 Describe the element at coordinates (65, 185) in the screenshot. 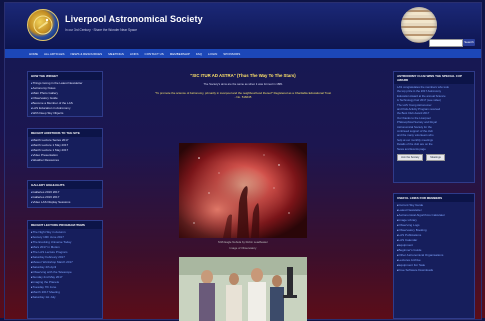

I see `widget-title: Gallery Highlights` at that location.